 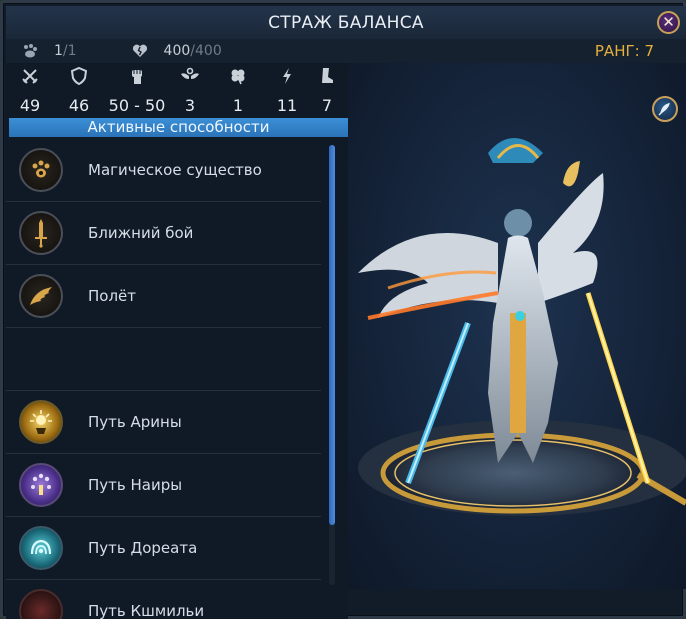 I want to click on naira-path-icon, so click(x=41, y=485).